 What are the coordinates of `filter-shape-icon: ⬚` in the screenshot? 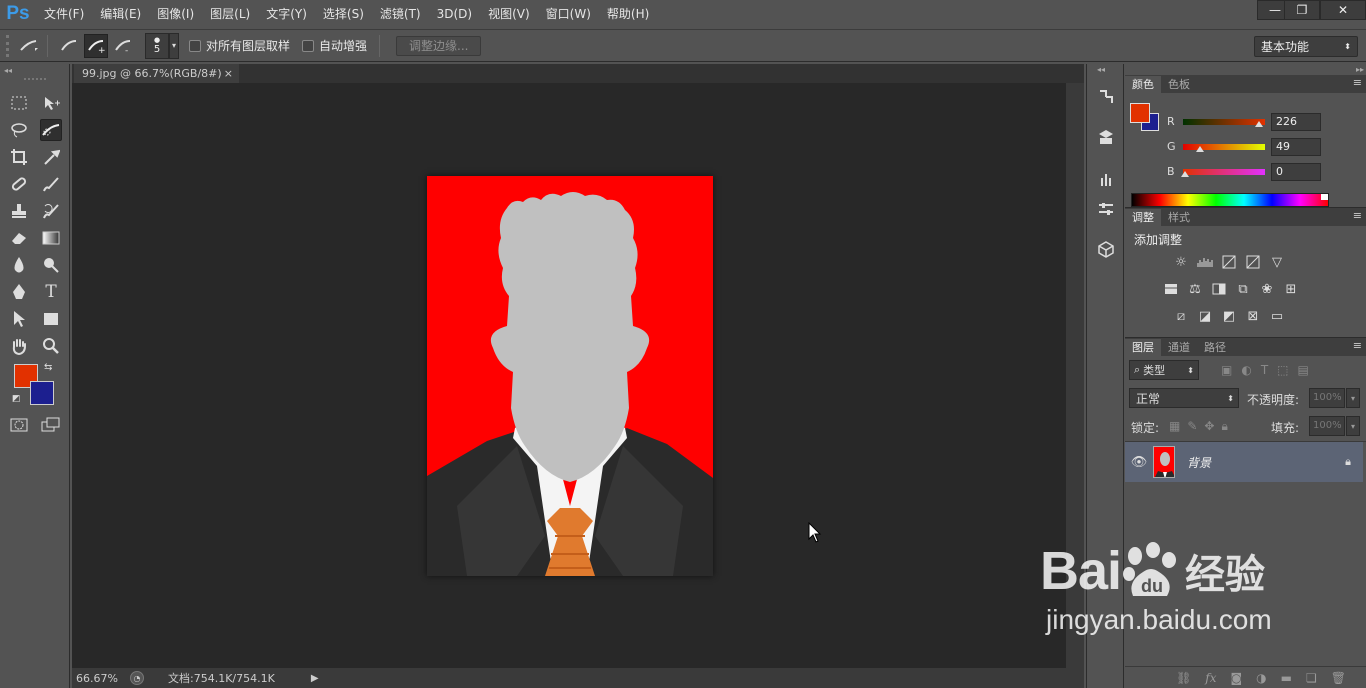 It's located at (1282, 370).